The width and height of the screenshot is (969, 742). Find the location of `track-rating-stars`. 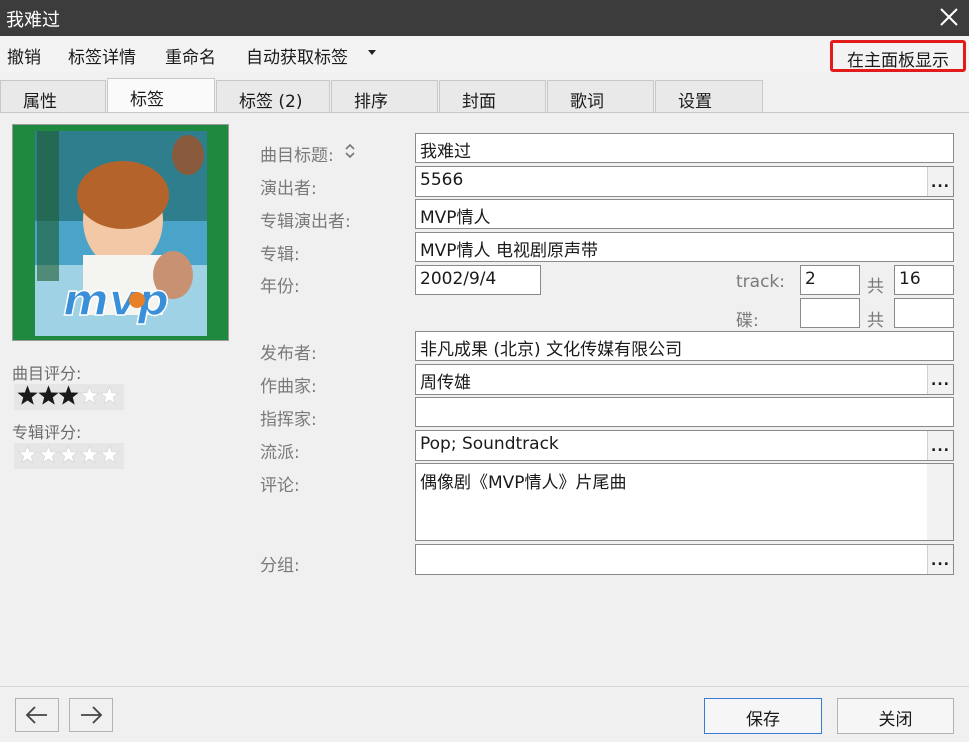

track-rating-stars is located at coordinates (69, 397).